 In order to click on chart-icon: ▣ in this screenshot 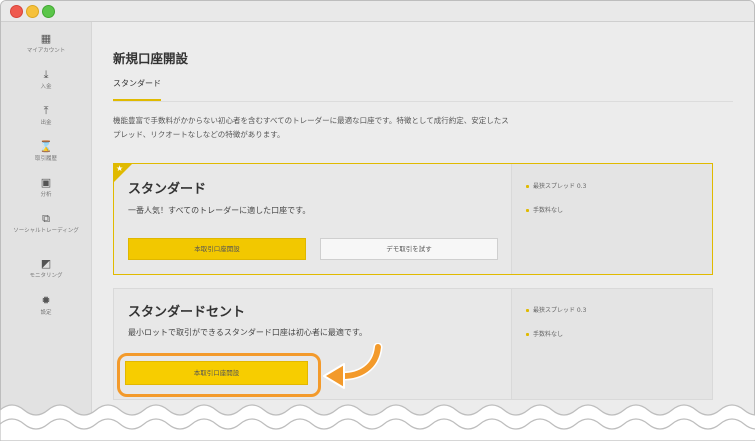, I will do `click(46, 182)`.